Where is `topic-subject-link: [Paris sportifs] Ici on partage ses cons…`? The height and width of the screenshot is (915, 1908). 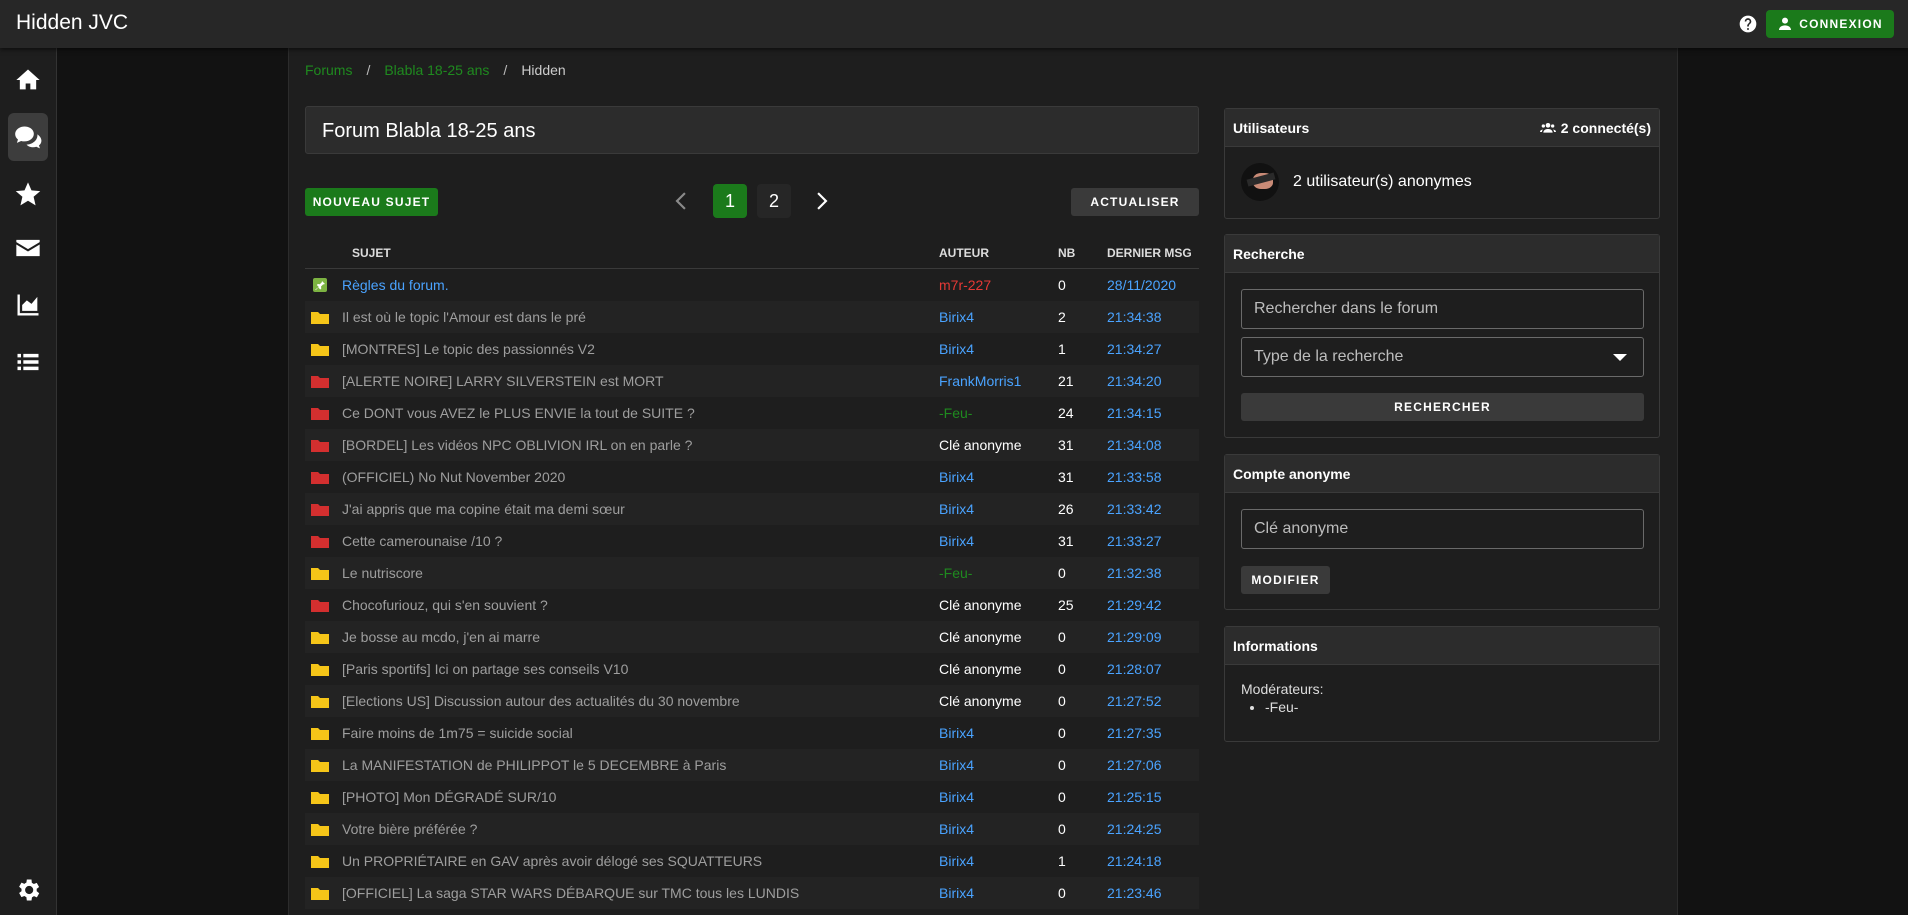
topic-subject-link: [Paris sportifs] Ici on partage ses cons… is located at coordinates (485, 669).